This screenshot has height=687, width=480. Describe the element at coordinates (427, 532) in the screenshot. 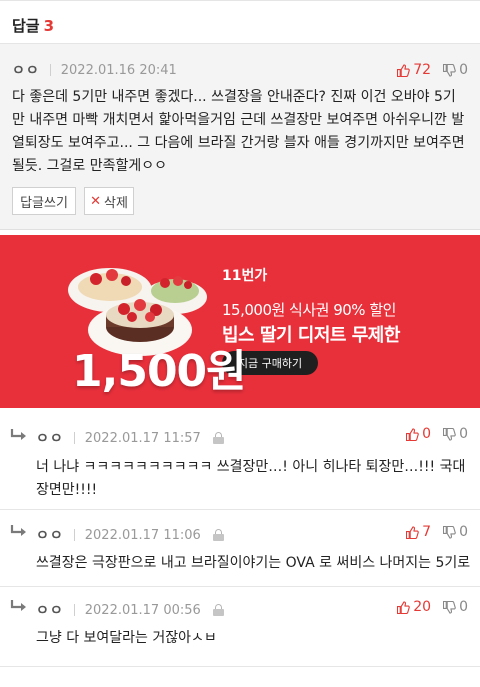

I see `like-count: 7` at that location.